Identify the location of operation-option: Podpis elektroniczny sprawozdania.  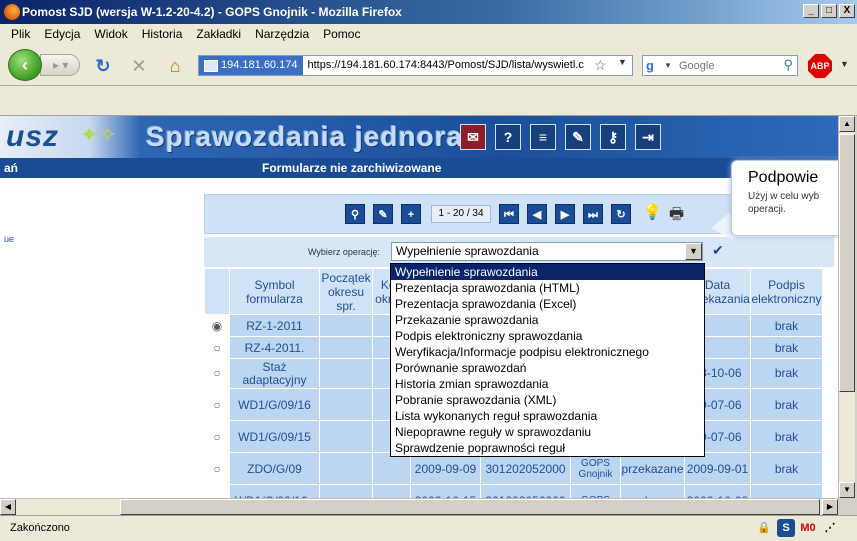
(547, 336).